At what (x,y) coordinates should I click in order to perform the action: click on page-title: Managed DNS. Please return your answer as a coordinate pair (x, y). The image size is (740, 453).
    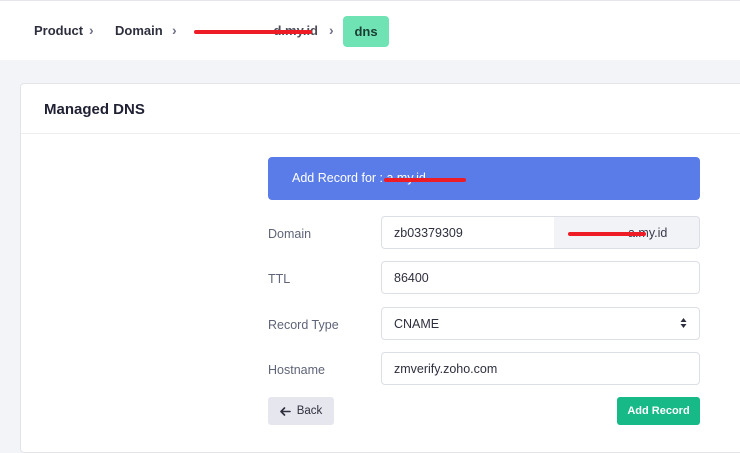
    Looking at the image, I should click on (94, 109).